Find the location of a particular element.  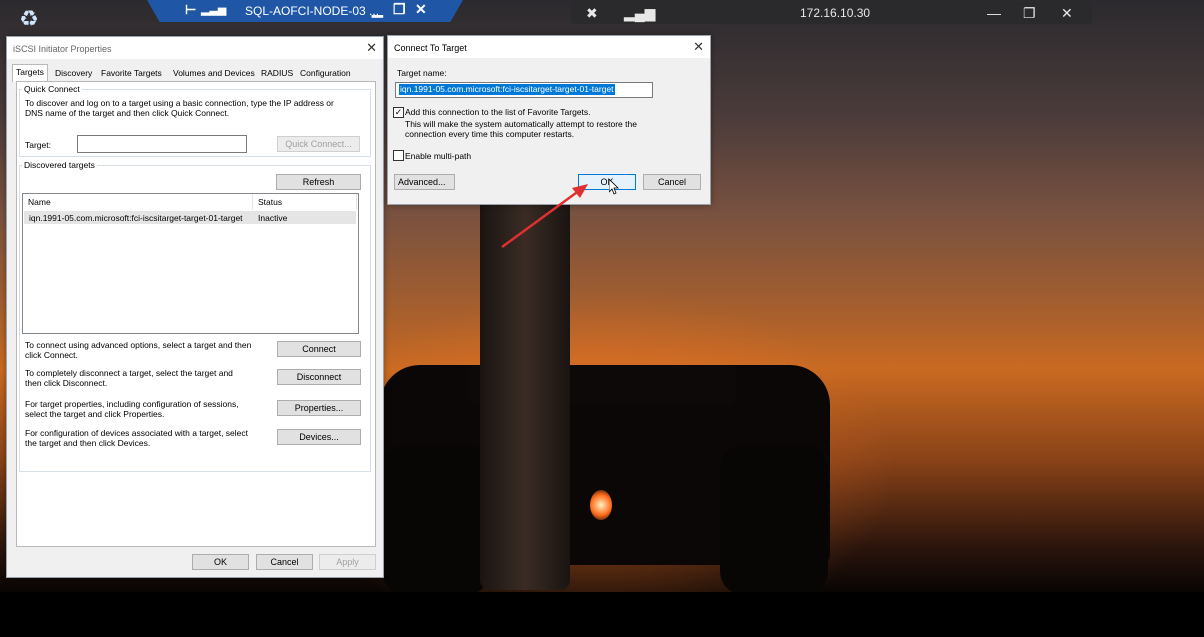

wallpaper-ground is located at coordinates (602, 614).